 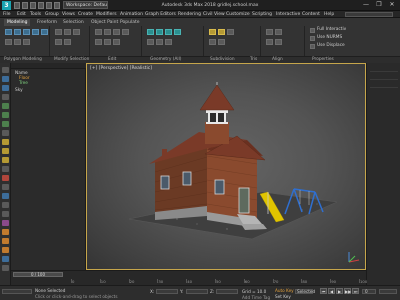 I want to click on add-time-tag-button: Add Time Tag, so click(x=256, y=297).